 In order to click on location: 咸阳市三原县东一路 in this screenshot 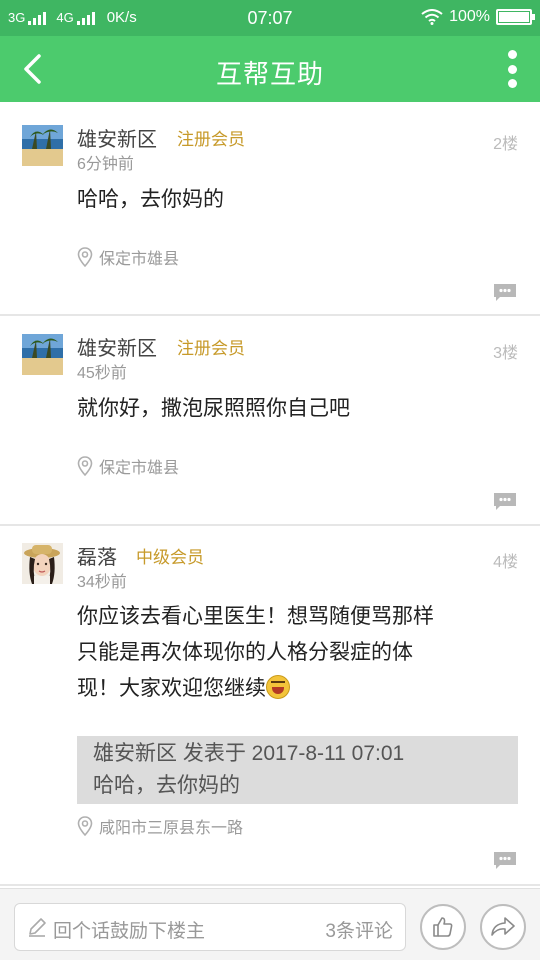, I will do `click(160, 826)`.